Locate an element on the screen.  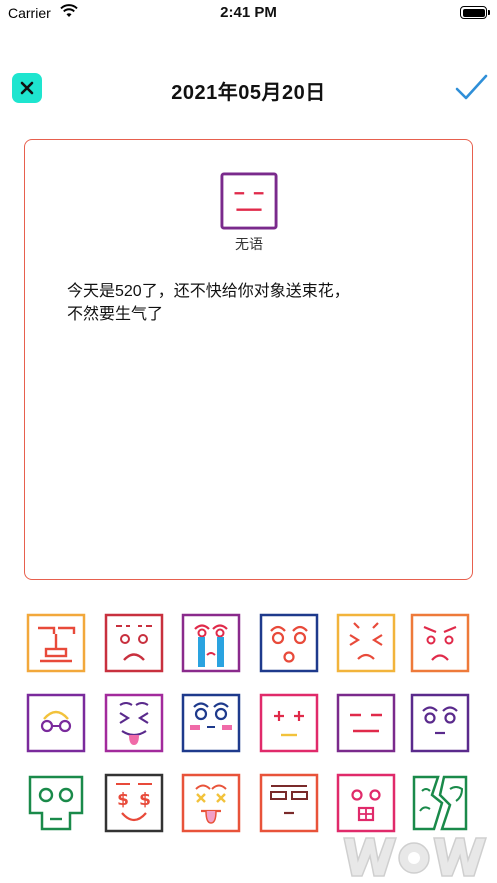
skull-face-icon is located at coordinates (56, 803).